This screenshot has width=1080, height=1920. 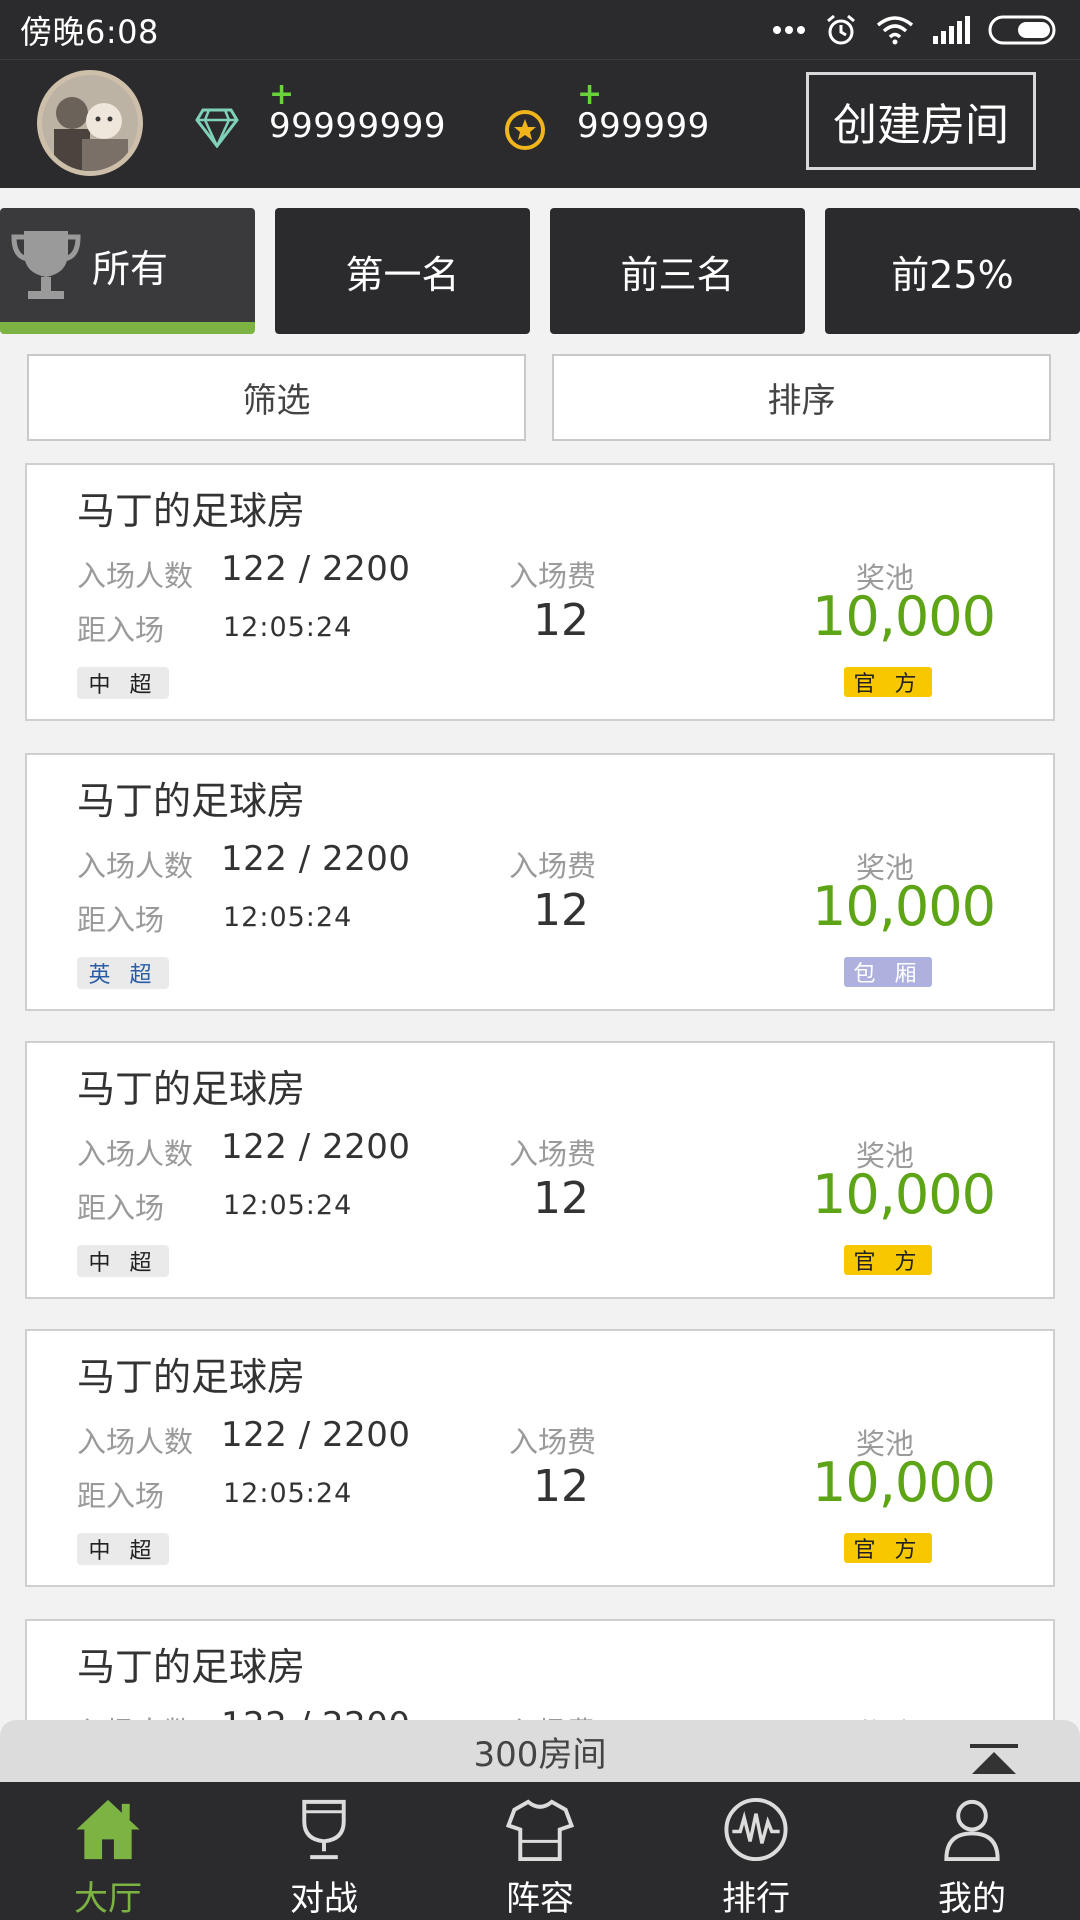 I want to click on bottom-nav: 大厅 对战 阵容 排行 我的, so click(x=540, y=1851).